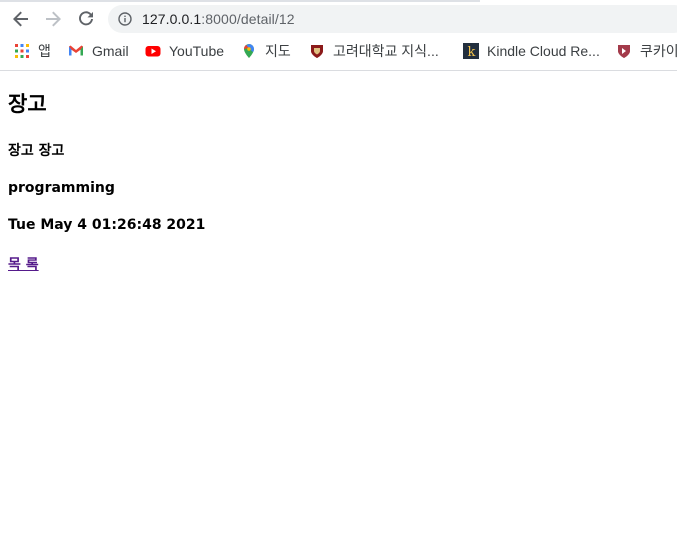 This screenshot has width=677, height=534. I want to click on address-bar: 127.0.0.1:8000/detail/12, so click(392, 19).